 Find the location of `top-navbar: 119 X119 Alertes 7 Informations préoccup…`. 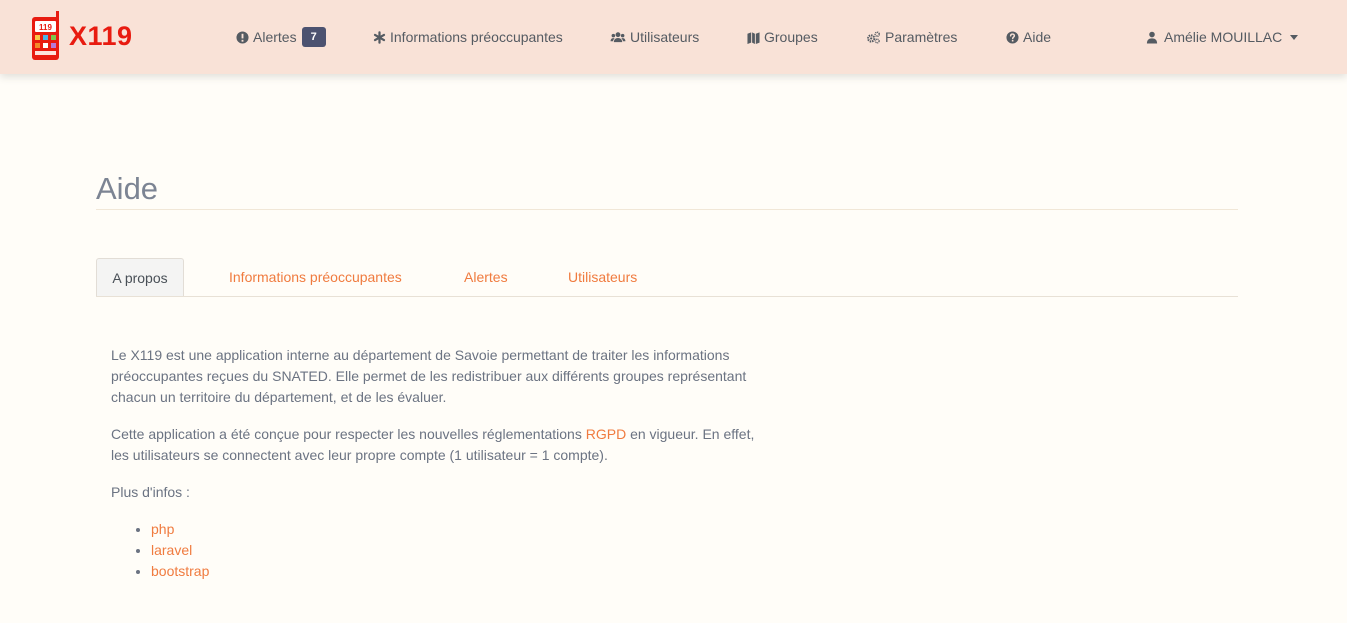

top-navbar: 119 X119 Alertes 7 Informations préoccup… is located at coordinates (673, 37).